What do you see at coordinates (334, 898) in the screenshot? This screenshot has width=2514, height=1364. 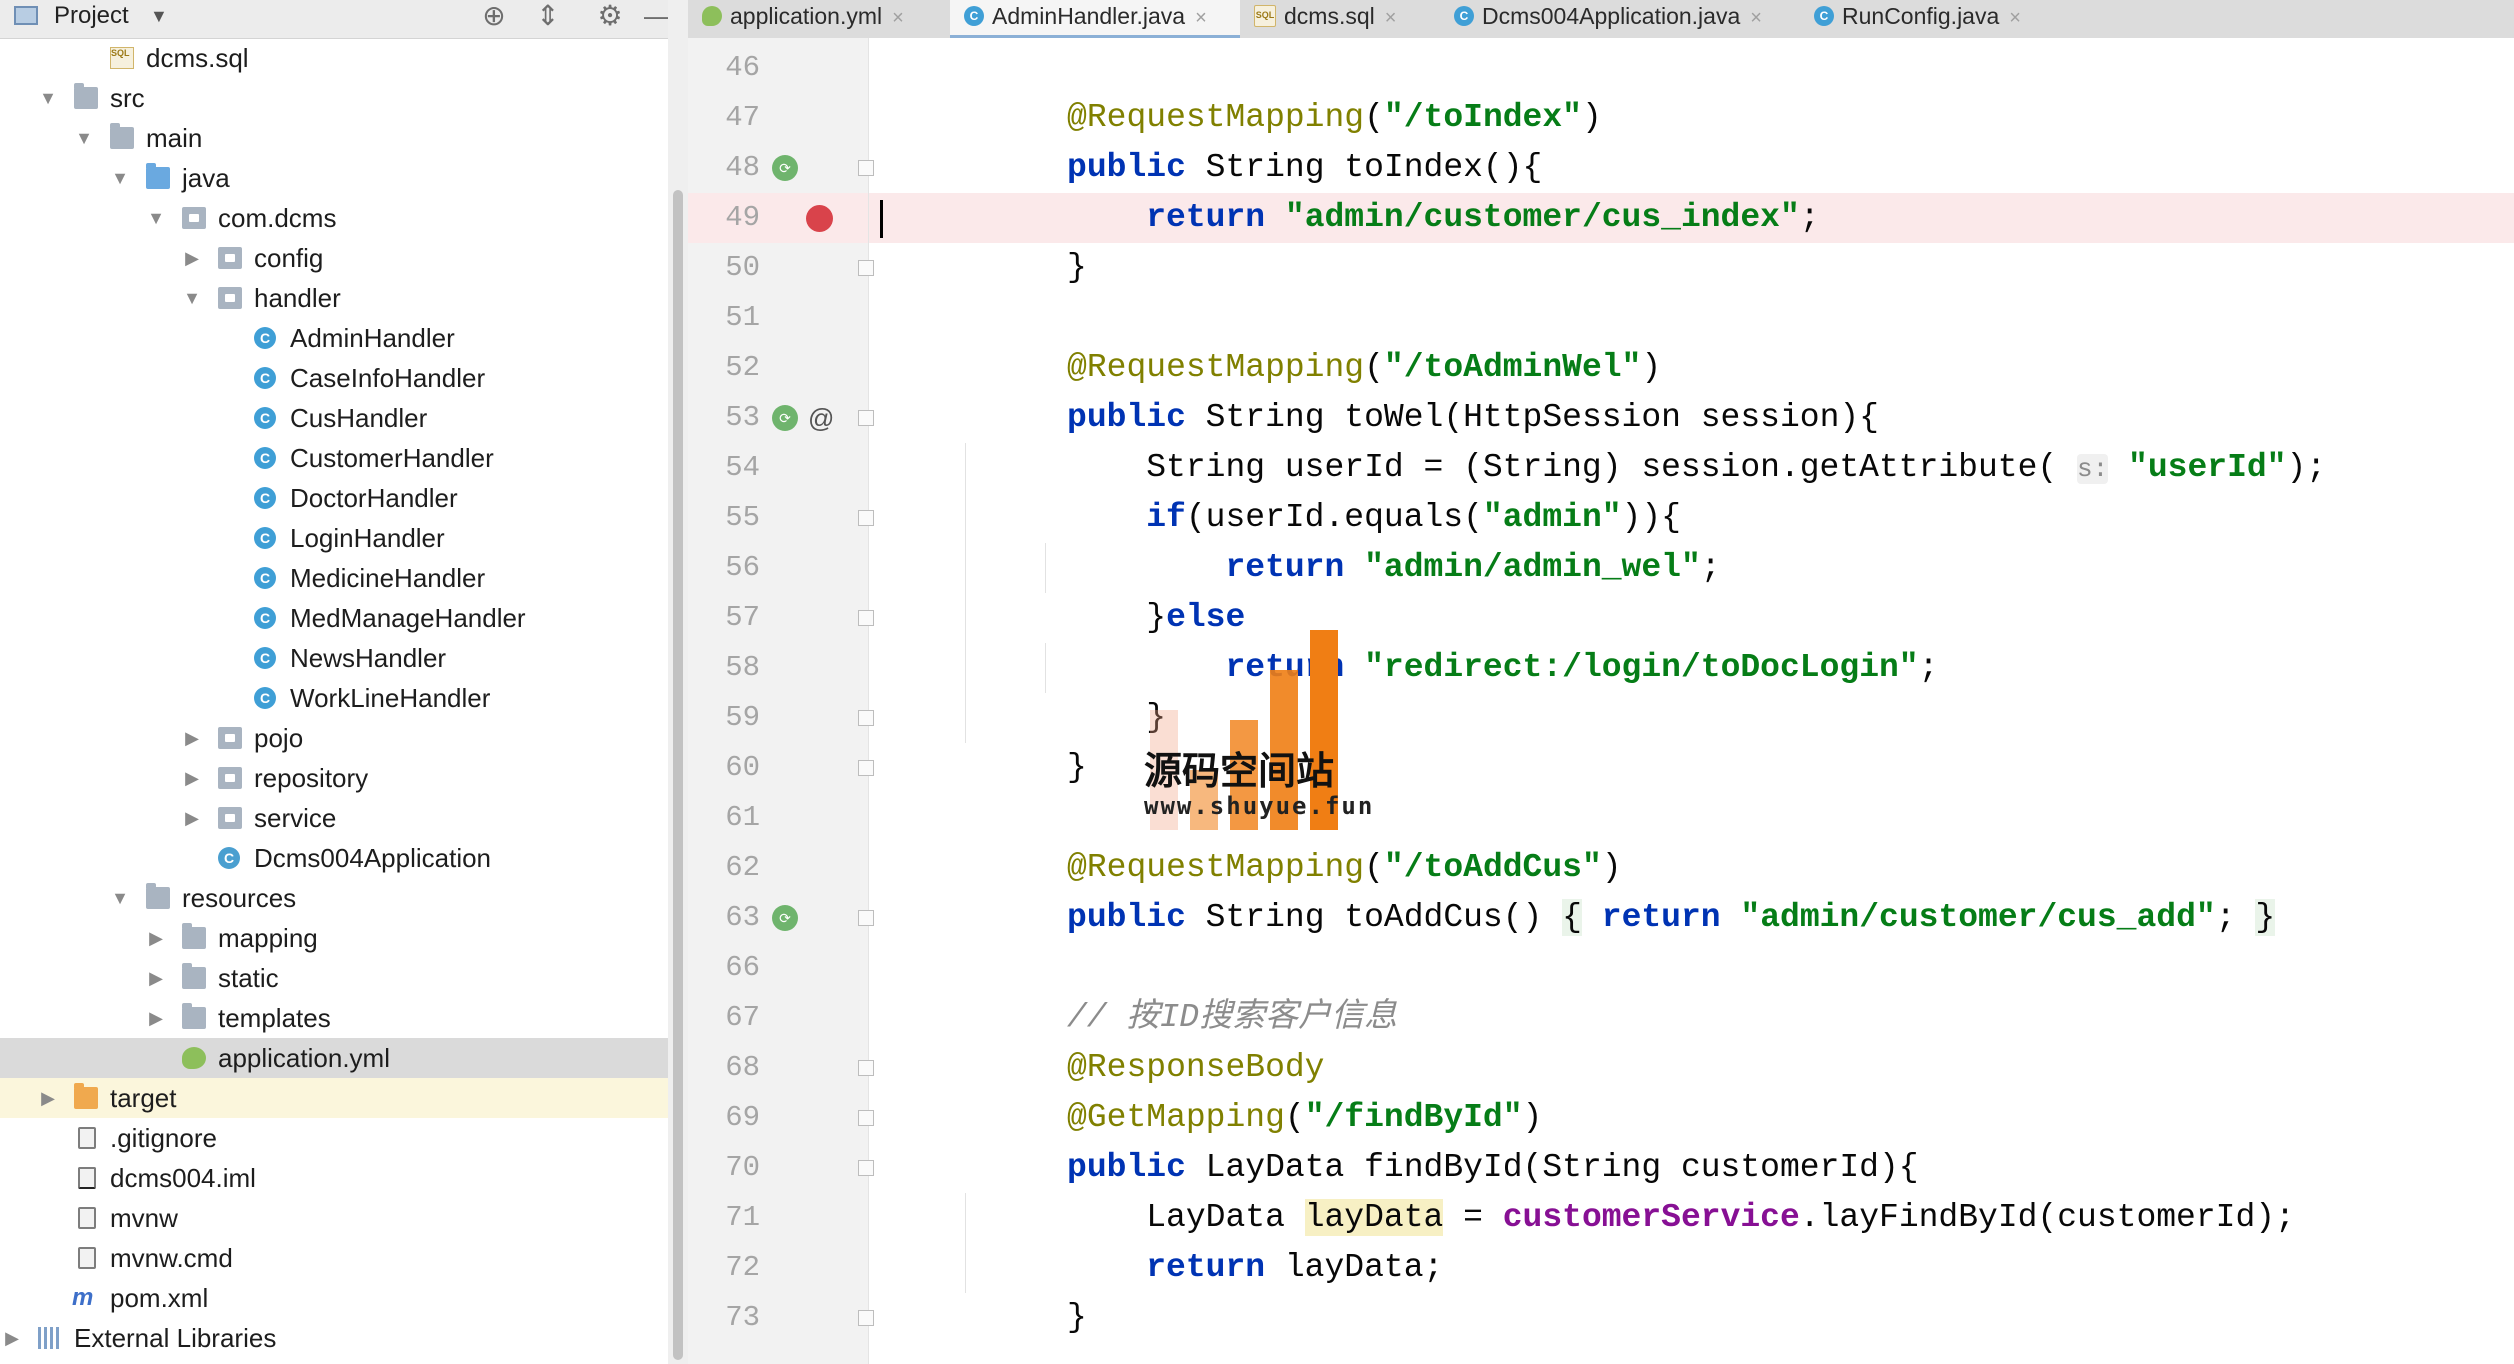 I see `tree-item-resources: ▼ resources` at bounding box center [334, 898].